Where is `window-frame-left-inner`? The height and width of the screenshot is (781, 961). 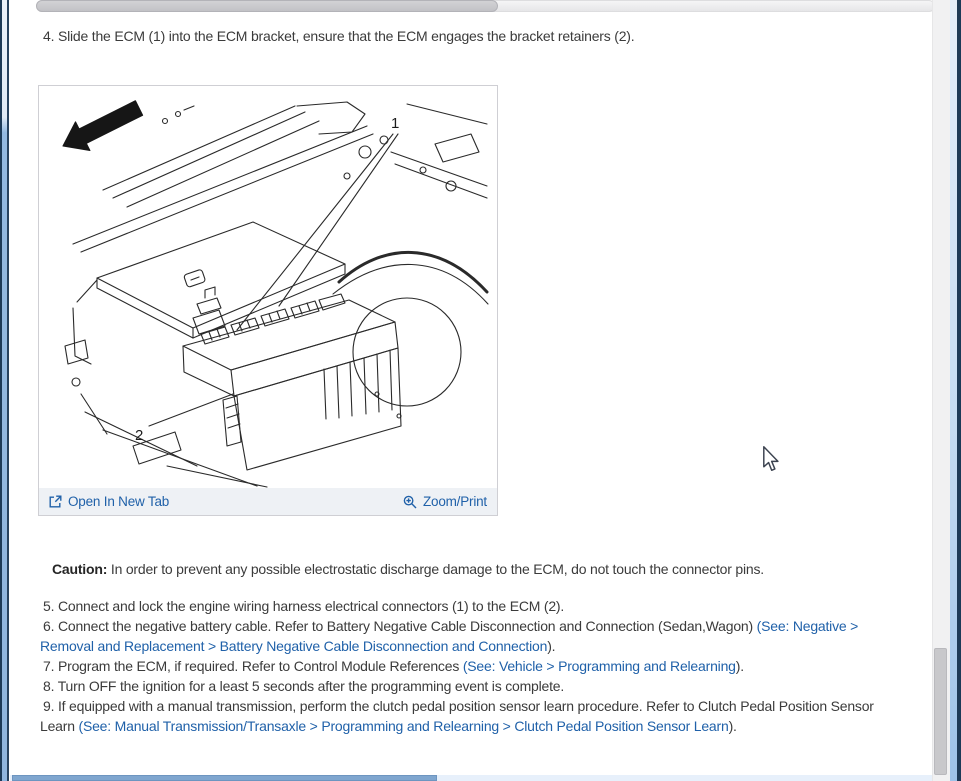 window-frame-left-inner is located at coordinates (8, 390).